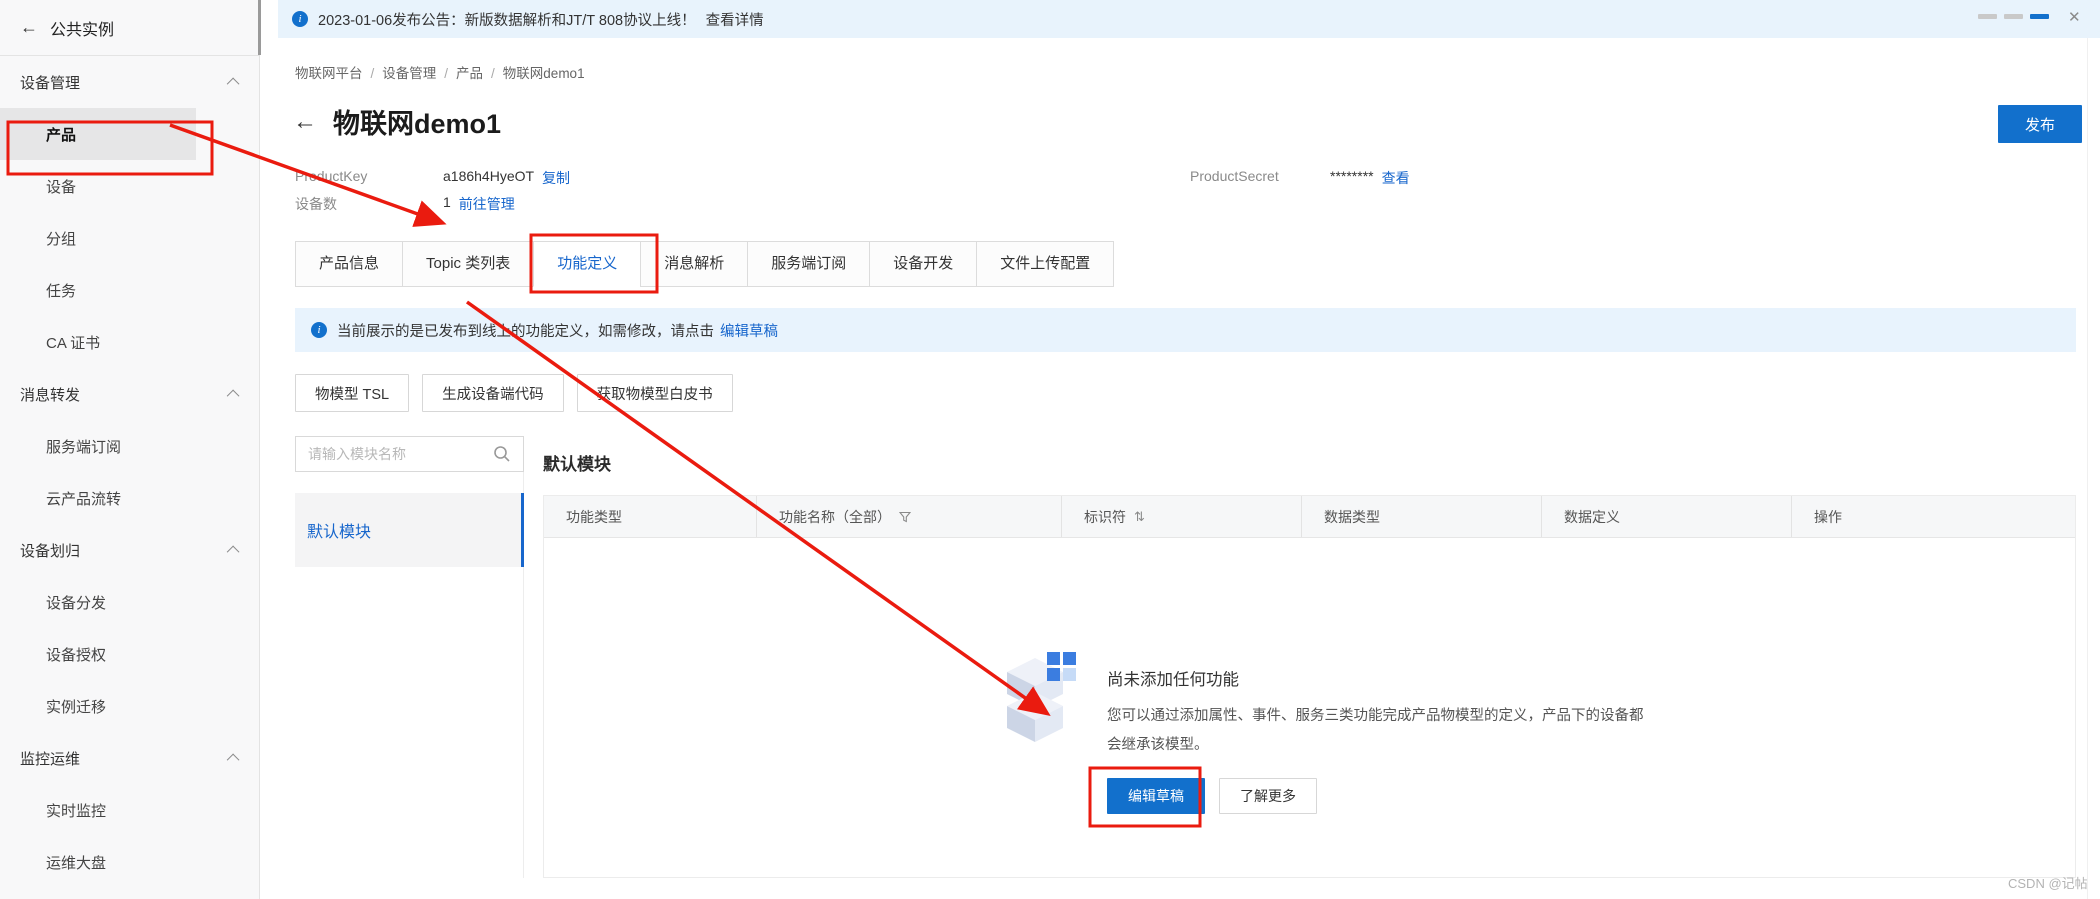  I want to click on sidebar-item-cloud-flow: 云产品流转, so click(129, 498).